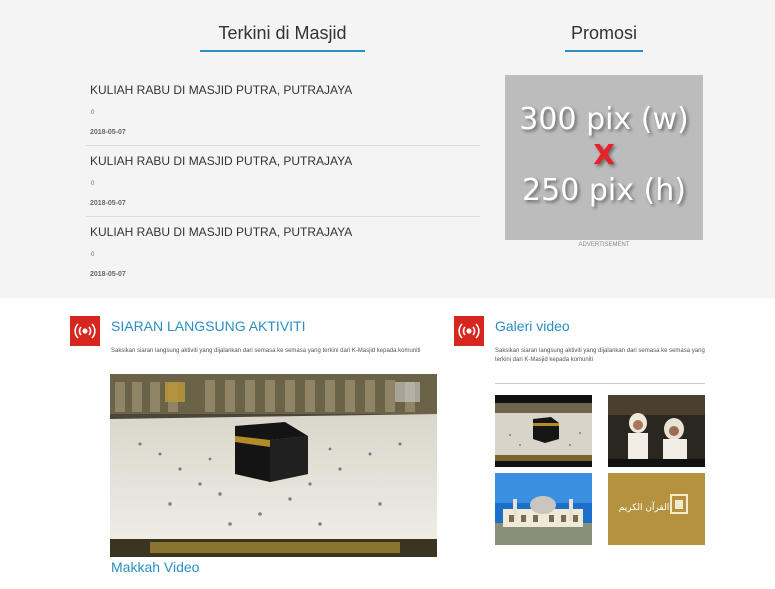 Image resolution: width=775 pixels, height=589 pixels. Describe the element at coordinates (600, 383) in the screenshot. I see `gallery-divider` at that location.